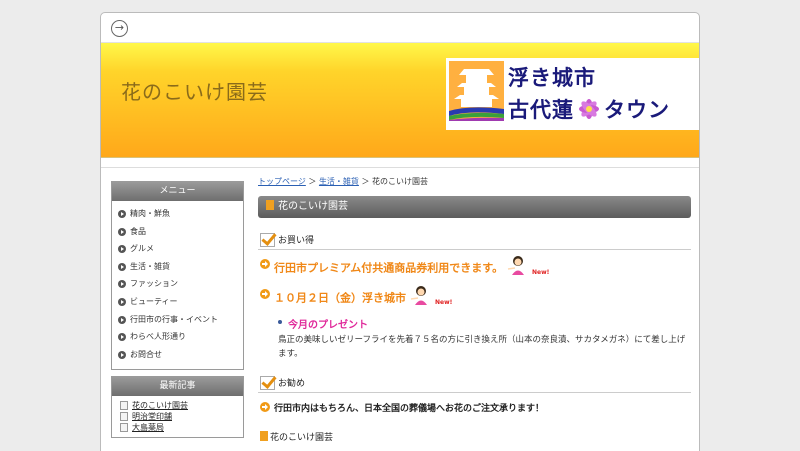 Image resolution: width=800 pixels, height=451 pixels. What do you see at coordinates (154, 284) in the screenshot?
I see `menu-item-label: ファッション` at bounding box center [154, 284].